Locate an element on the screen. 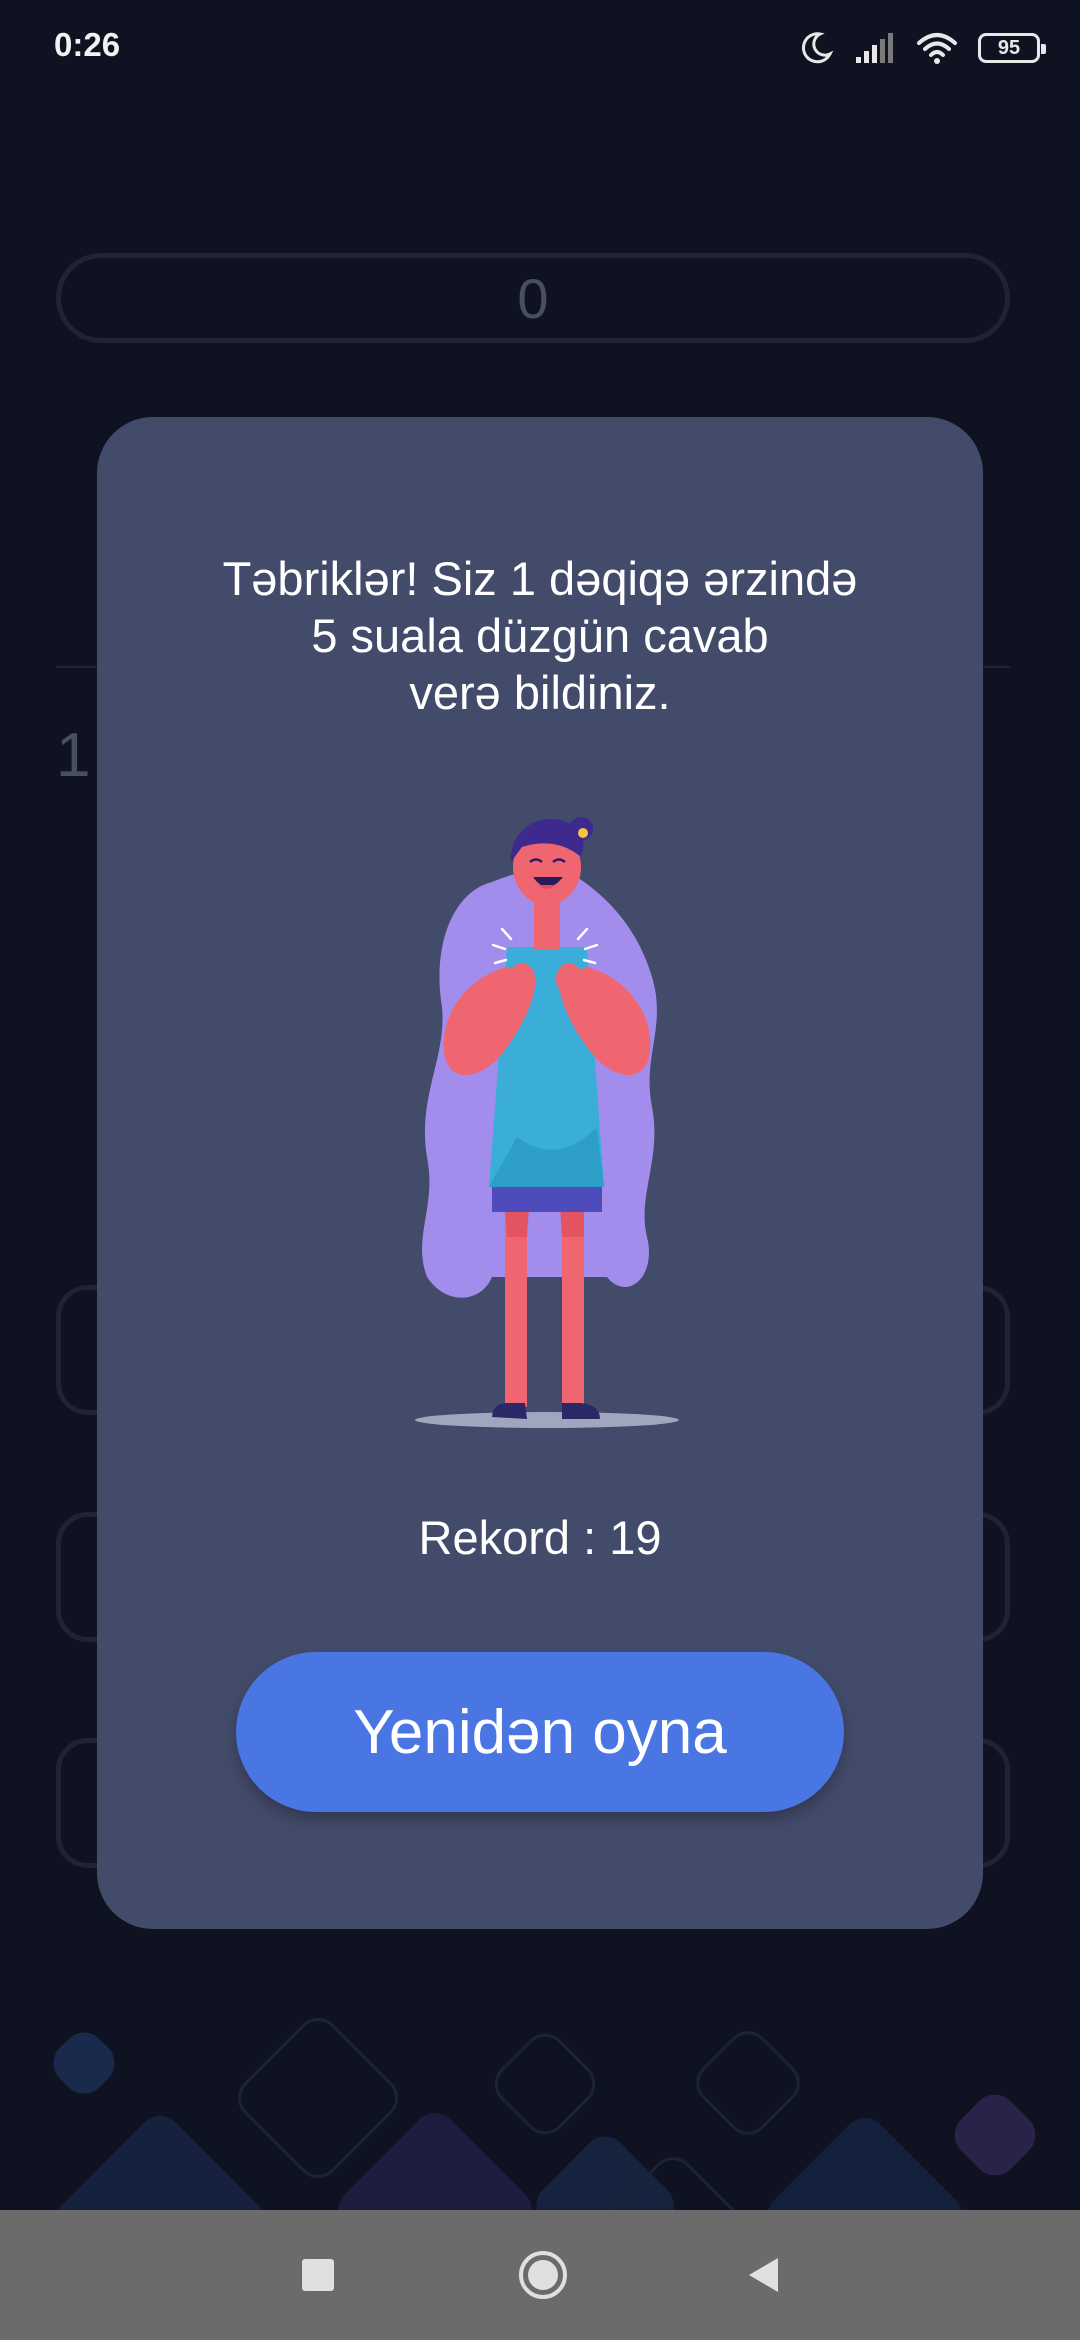  battery-icon: 95 is located at coordinates (1012, 48).